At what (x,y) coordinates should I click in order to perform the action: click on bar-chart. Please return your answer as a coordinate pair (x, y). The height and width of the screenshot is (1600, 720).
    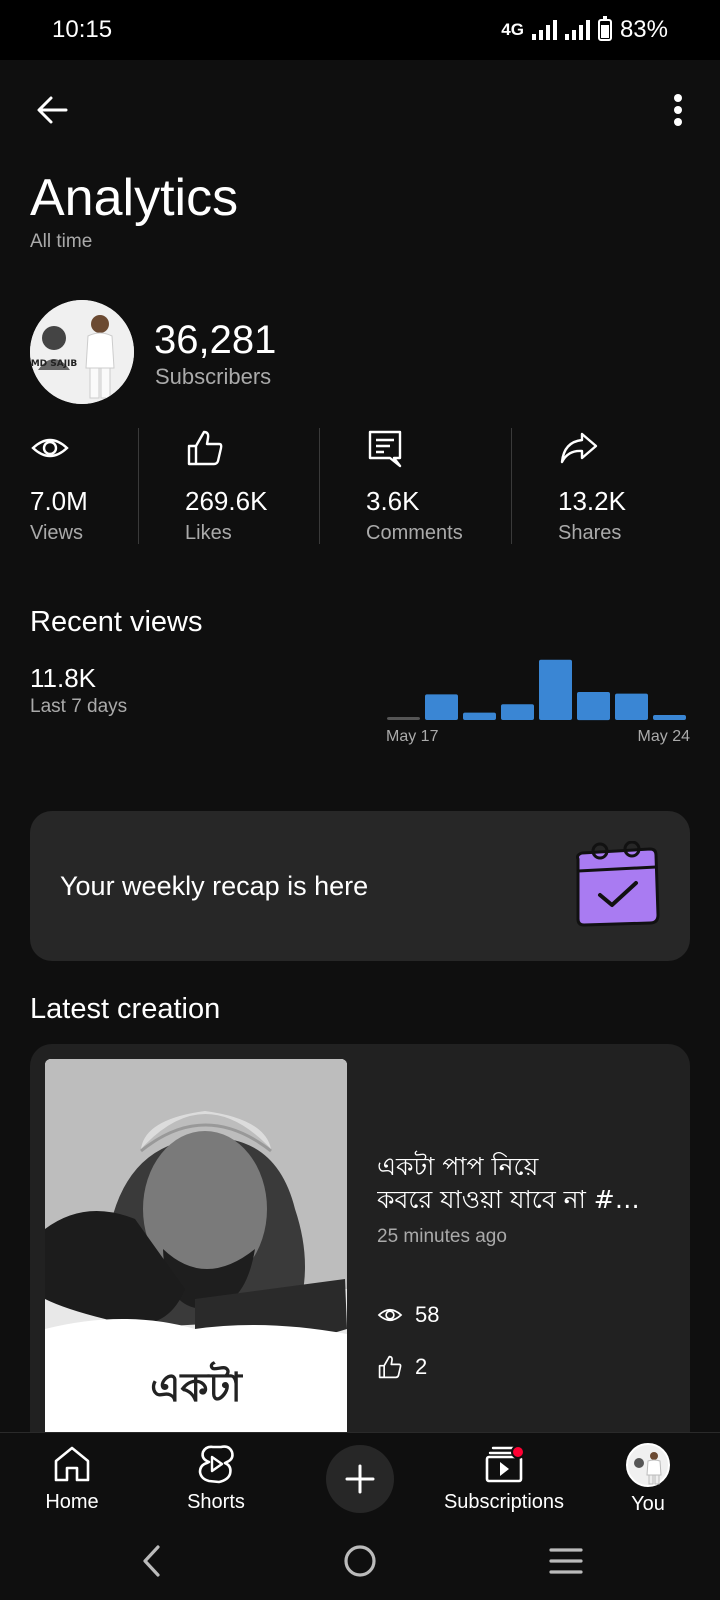
    Looking at the image, I should click on (536, 690).